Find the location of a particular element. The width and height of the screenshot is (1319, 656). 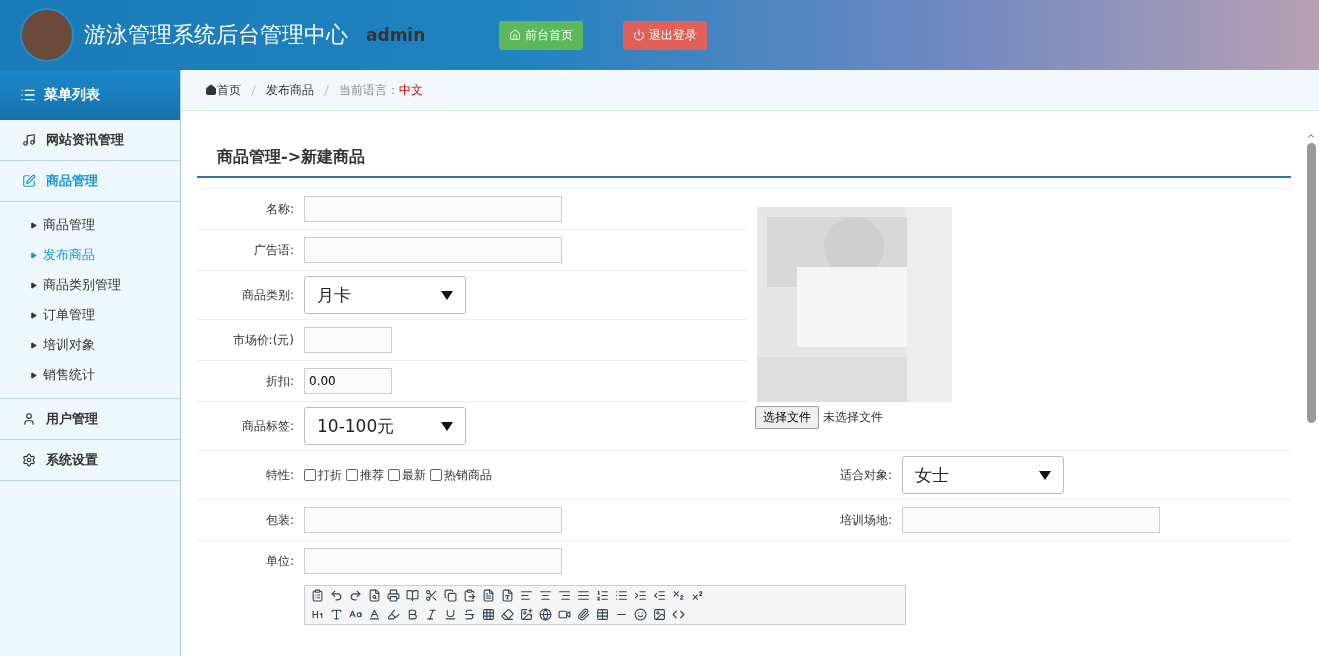

menu-group: 系统设置 is located at coordinates (90, 460).